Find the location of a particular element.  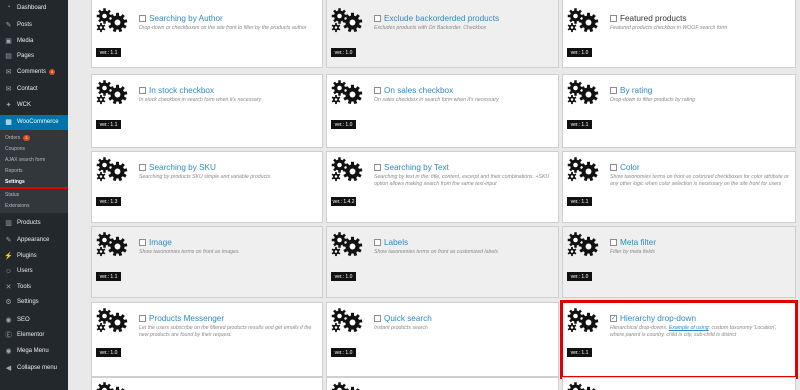

menu-item-tools: ✕ Tools is located at coordinates (34, 287).